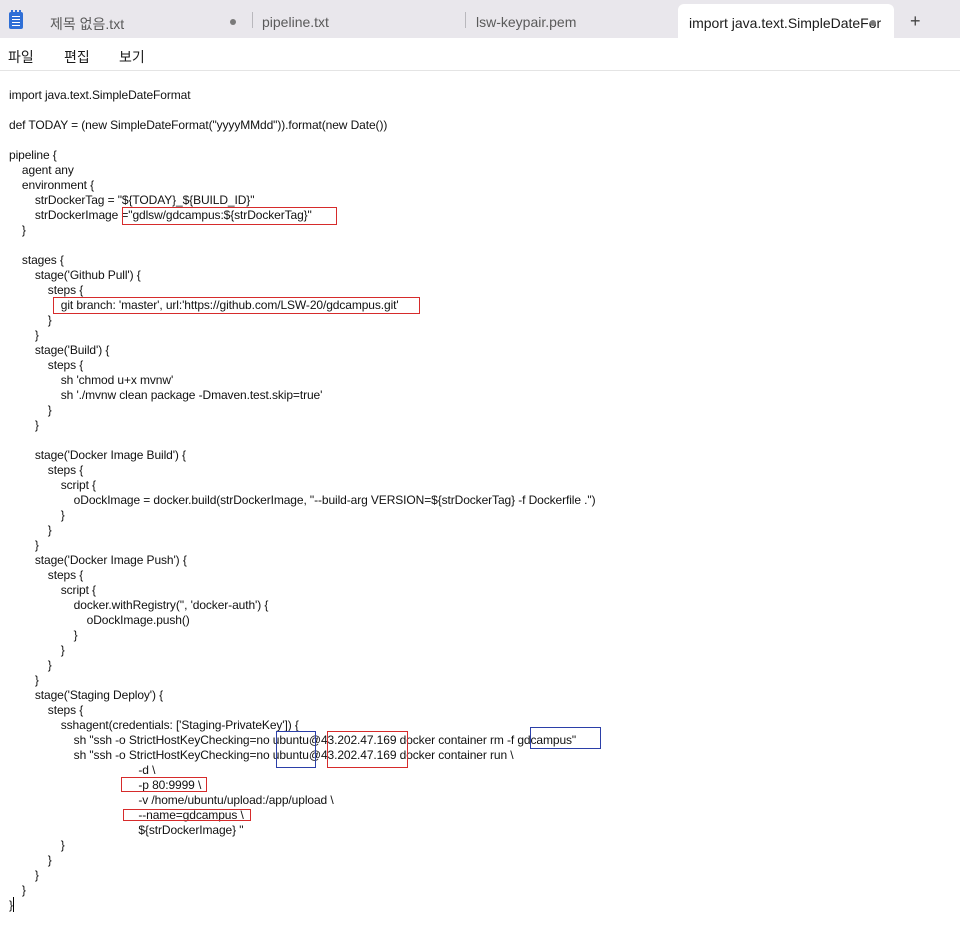 Image resolution: width=960 pixels, height=925 pixels. I want to click on code-line: sh 'chmod u+x mvnw', so click(91, 380).